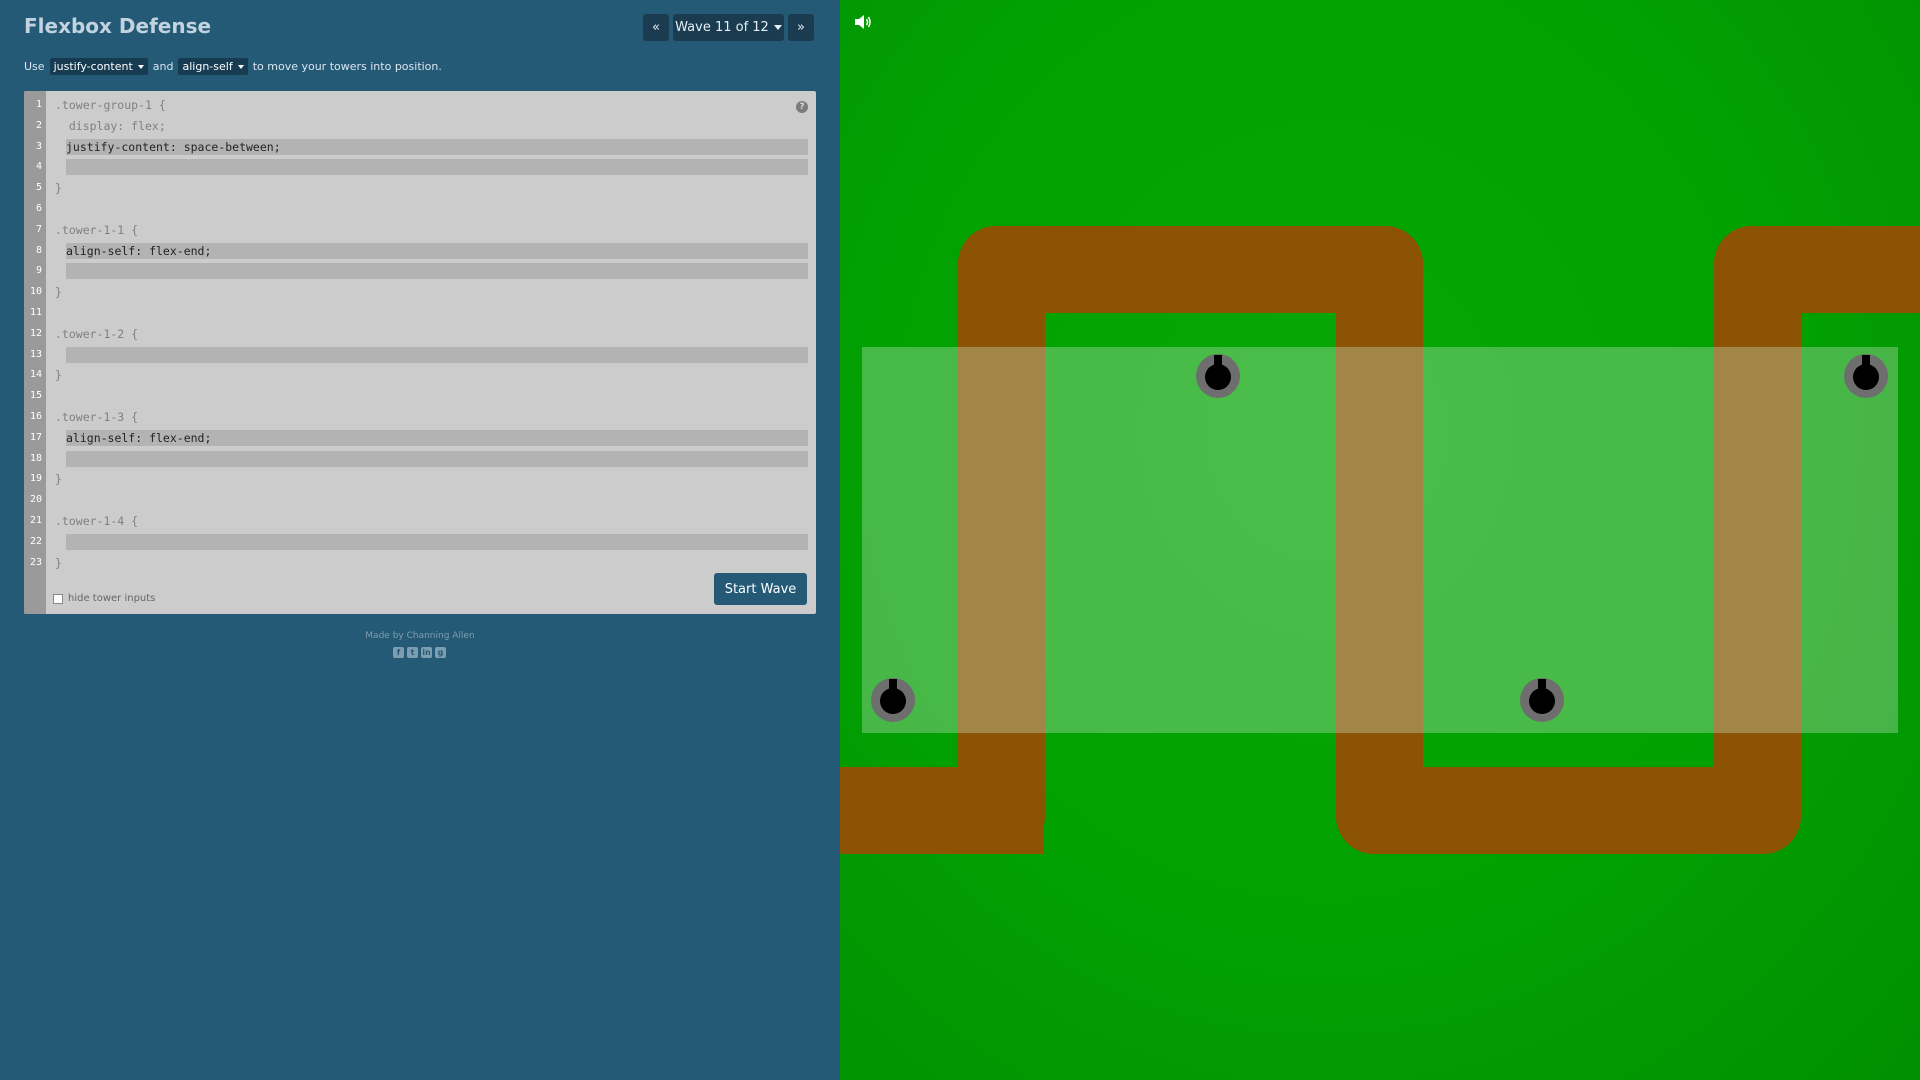 Image resolution: width=1920 pixels, height=1080 pixels. I want to click on help-icon: ?, so click(802, 107).